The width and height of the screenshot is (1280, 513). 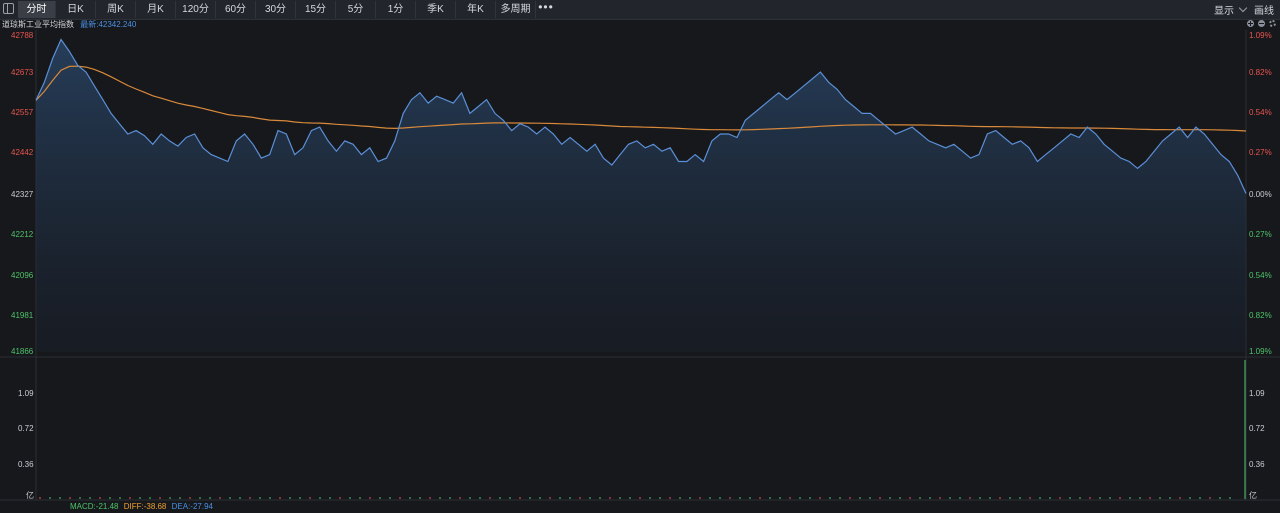 What do you see at coordinates (22, 234) in the screenshot?
I see `price-axis-label: 42212` at bounding box center [22, 234].